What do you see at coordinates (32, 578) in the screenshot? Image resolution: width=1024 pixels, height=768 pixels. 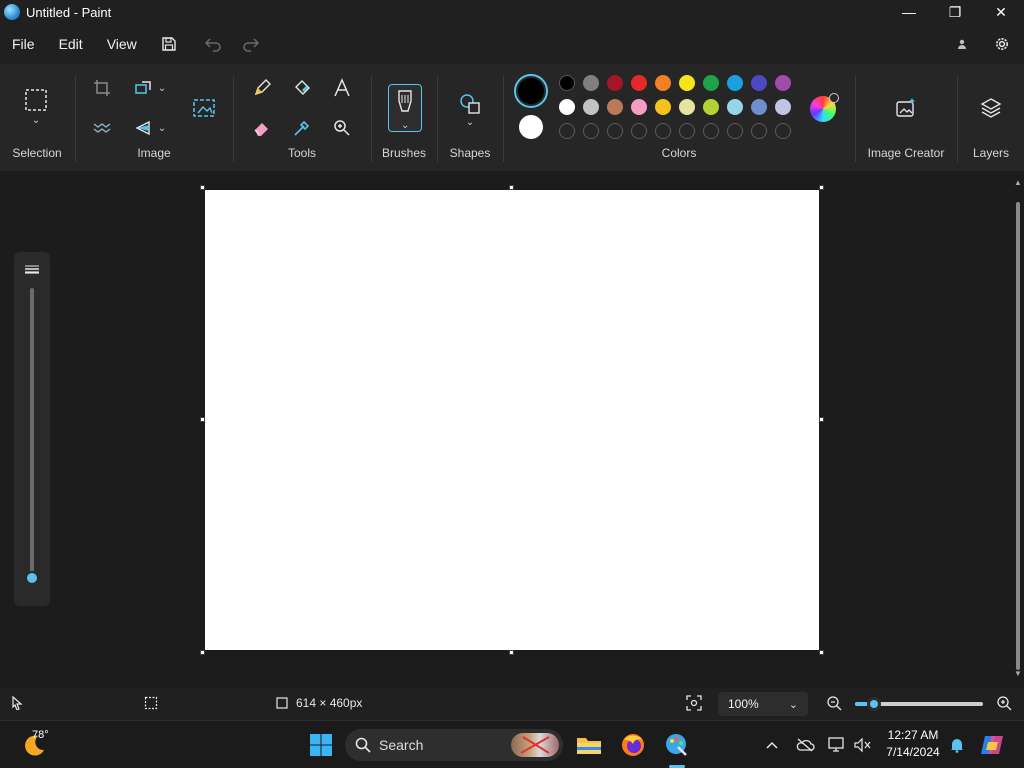 I see `brush-size-thumb` at bounding box center [32, 578].